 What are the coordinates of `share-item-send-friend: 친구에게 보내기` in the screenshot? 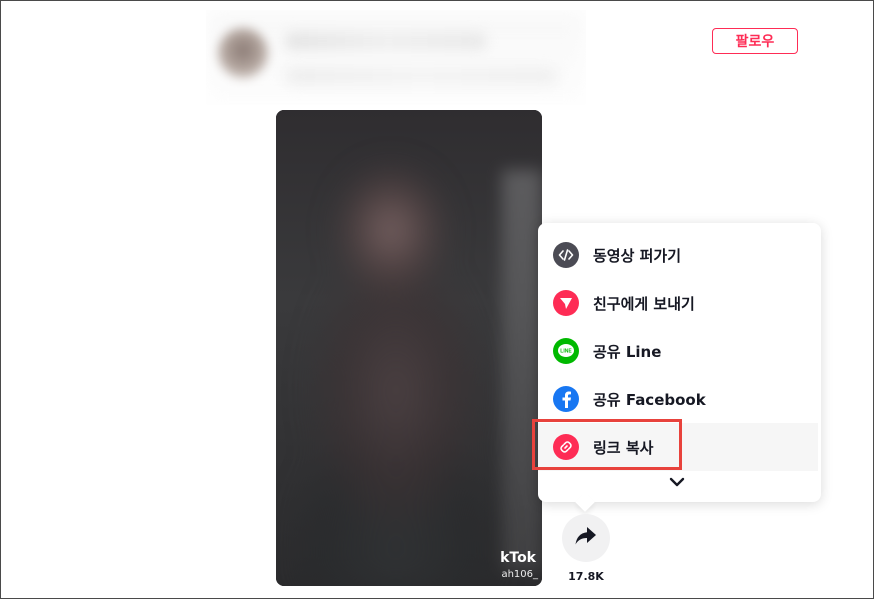 It's located at (678, 303).